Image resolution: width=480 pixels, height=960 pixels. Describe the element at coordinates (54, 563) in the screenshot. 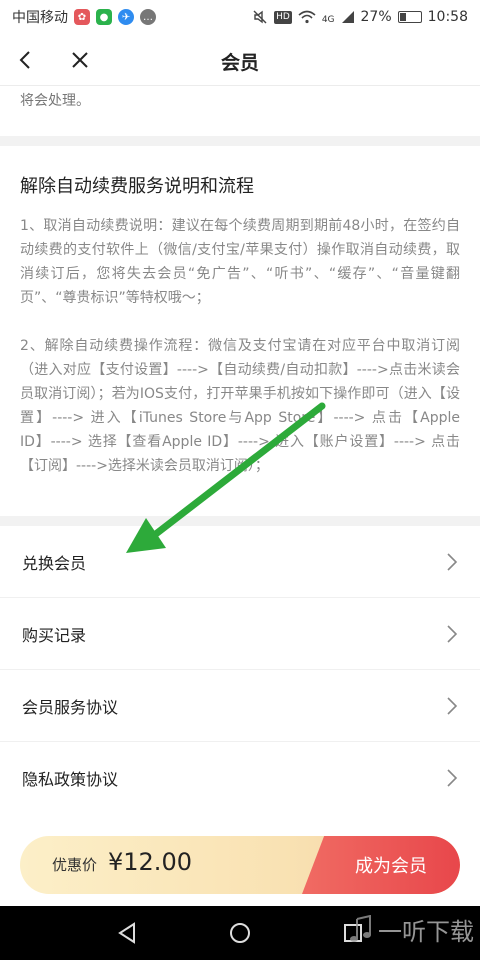

I see `menu-item-label: 兑换会员` at that location.